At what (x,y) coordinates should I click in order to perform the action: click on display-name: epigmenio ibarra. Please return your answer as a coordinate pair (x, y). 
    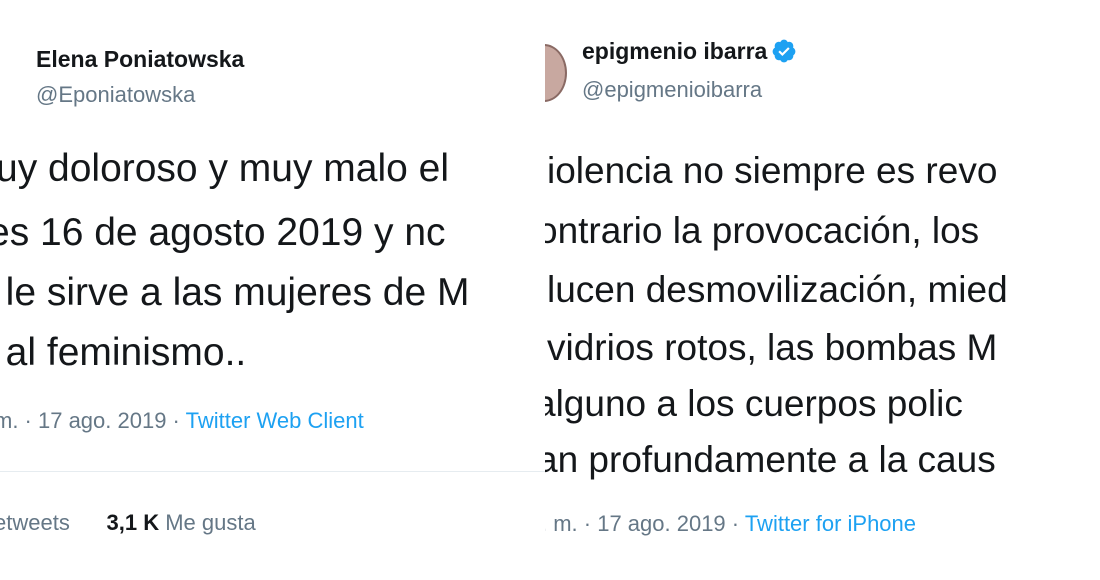
    Looking at the image, I should click on (689, 51).